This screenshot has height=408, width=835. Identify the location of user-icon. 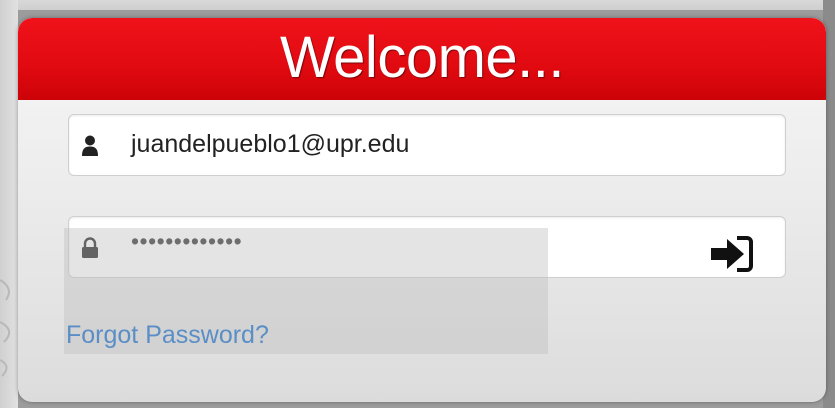
(90, 145).